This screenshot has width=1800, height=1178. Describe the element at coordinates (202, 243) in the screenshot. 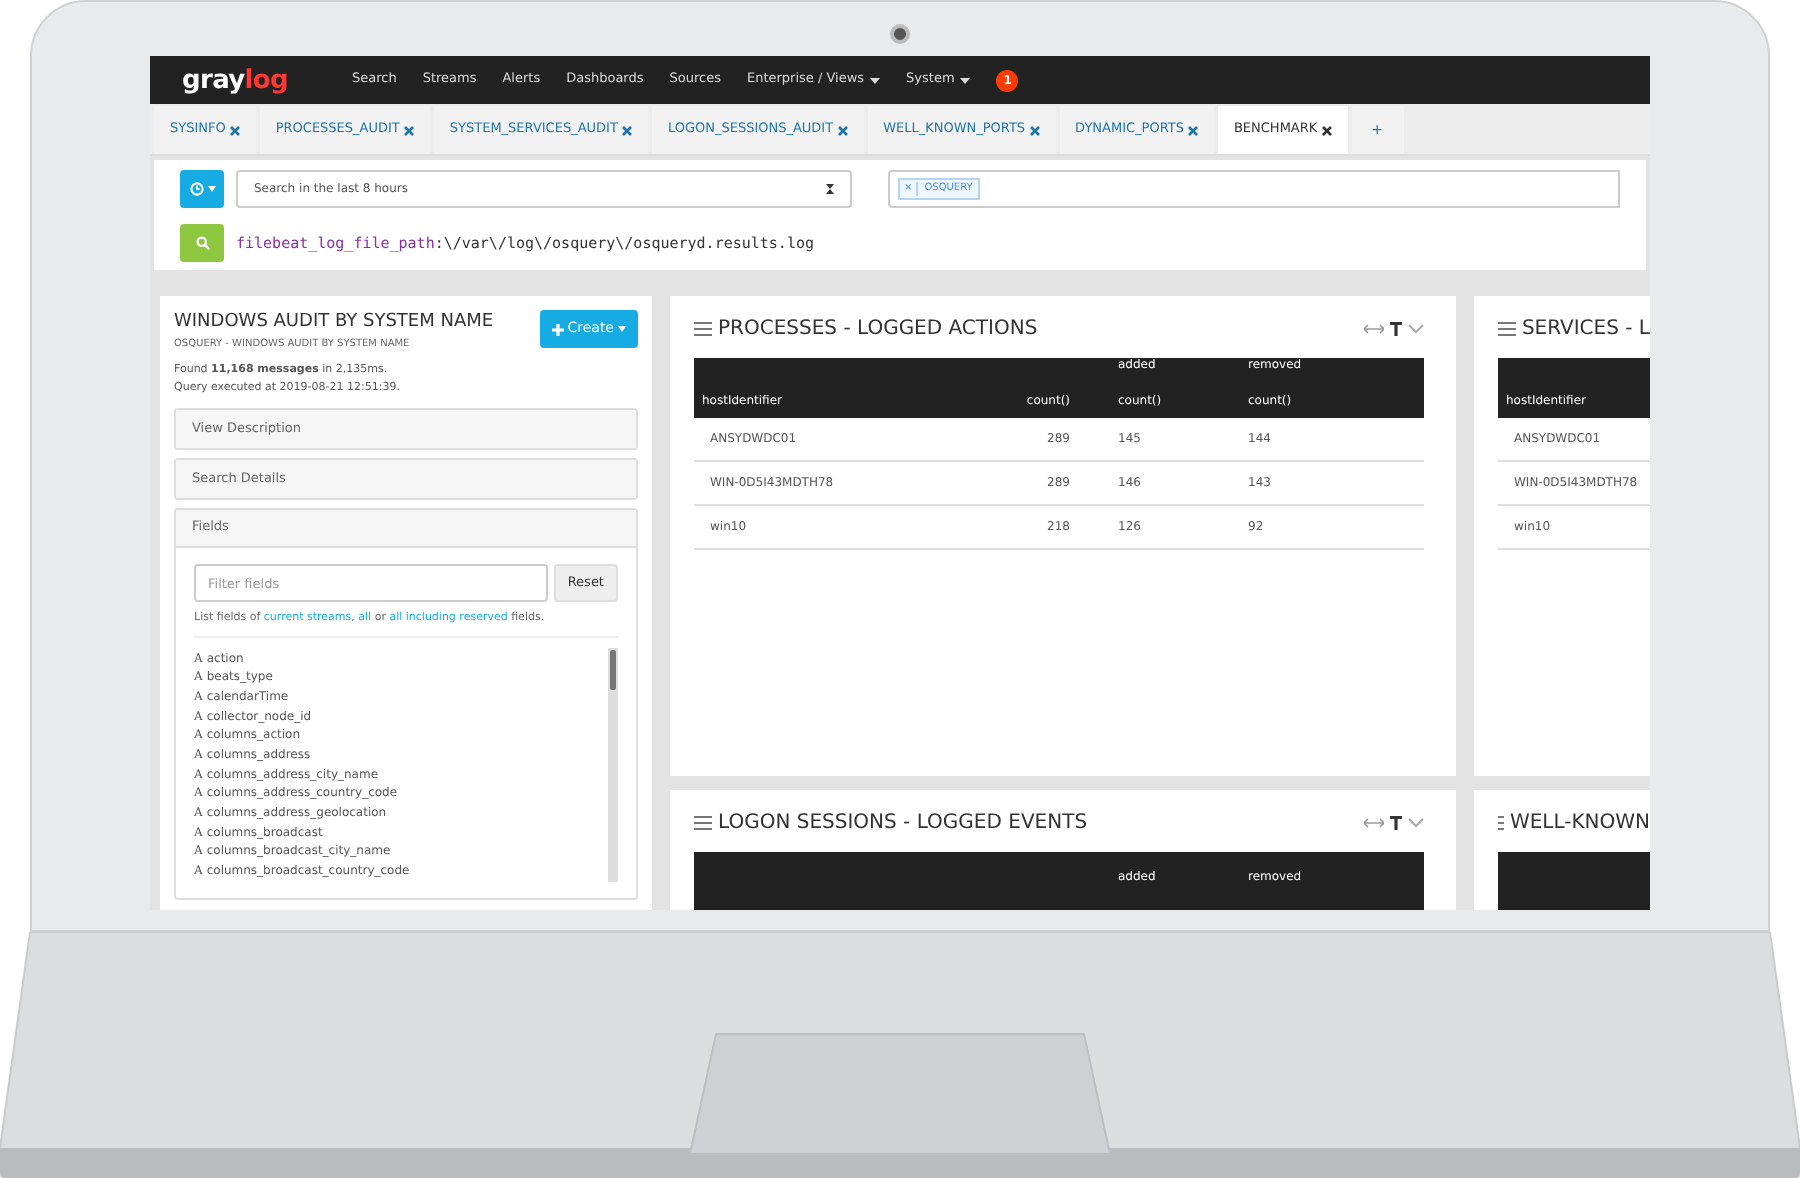

I see `search-icon` at that location.